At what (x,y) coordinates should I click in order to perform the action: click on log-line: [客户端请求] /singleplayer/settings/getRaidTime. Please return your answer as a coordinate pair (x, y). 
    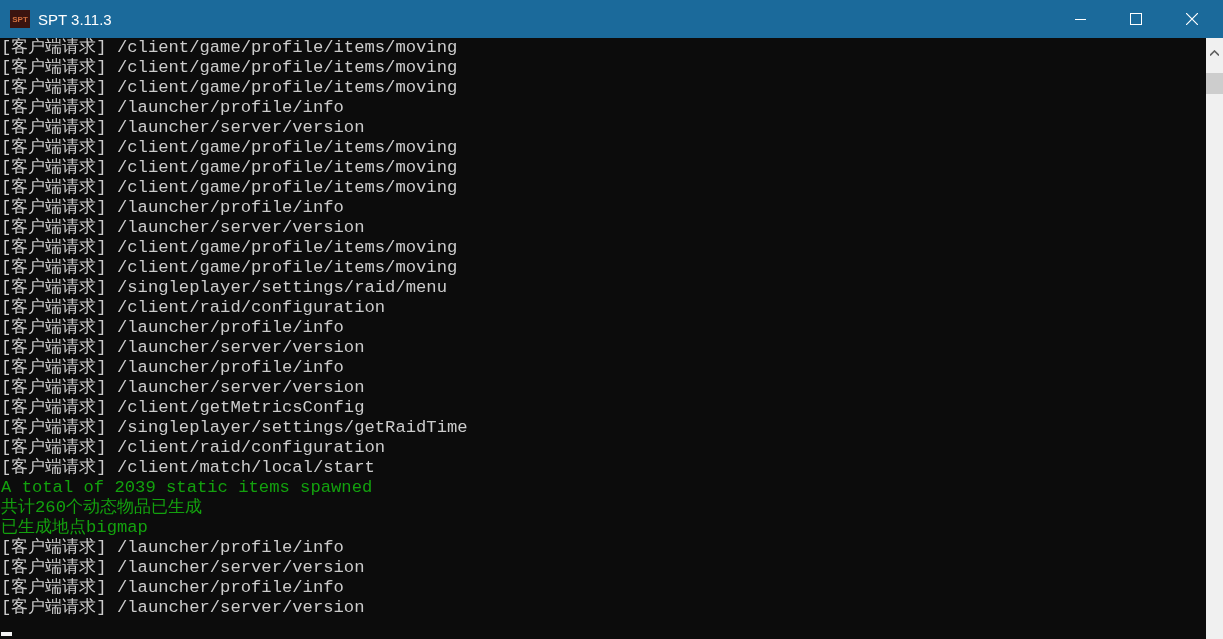
    Looking at the image, I should click on (234, 427).